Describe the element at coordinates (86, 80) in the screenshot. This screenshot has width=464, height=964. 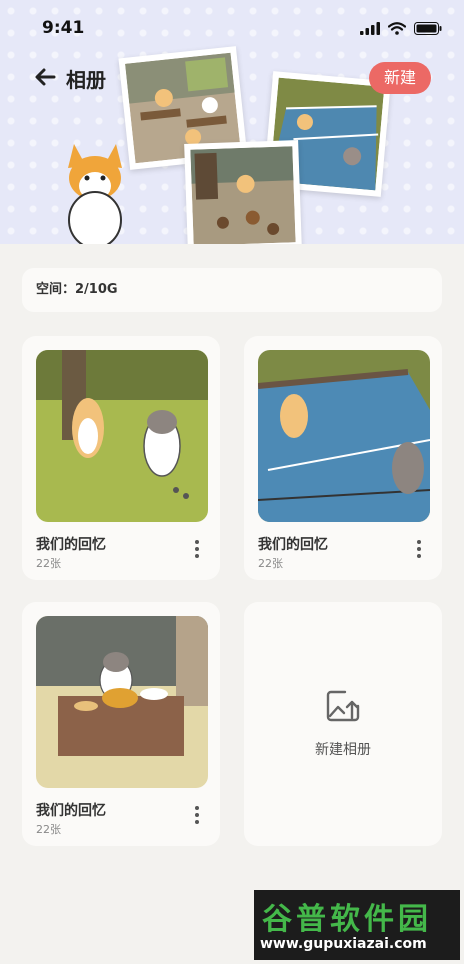
I see `page-title: 相册` at that location.